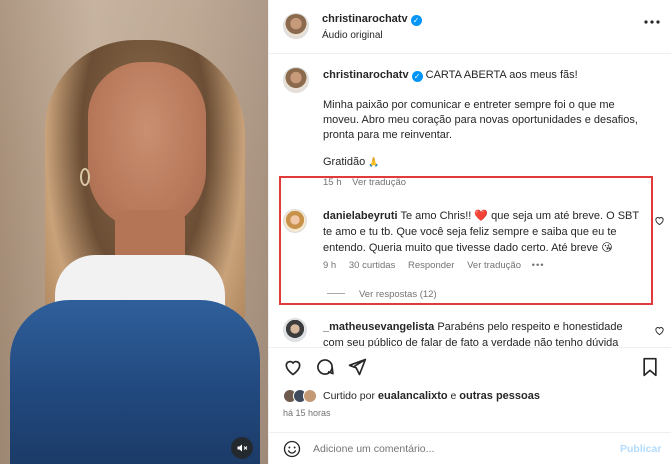 This screenshot has width=671, height=464. I want to click on caption-headline: CARTA ABERTA aos meus fãs!, so click(501, 75).